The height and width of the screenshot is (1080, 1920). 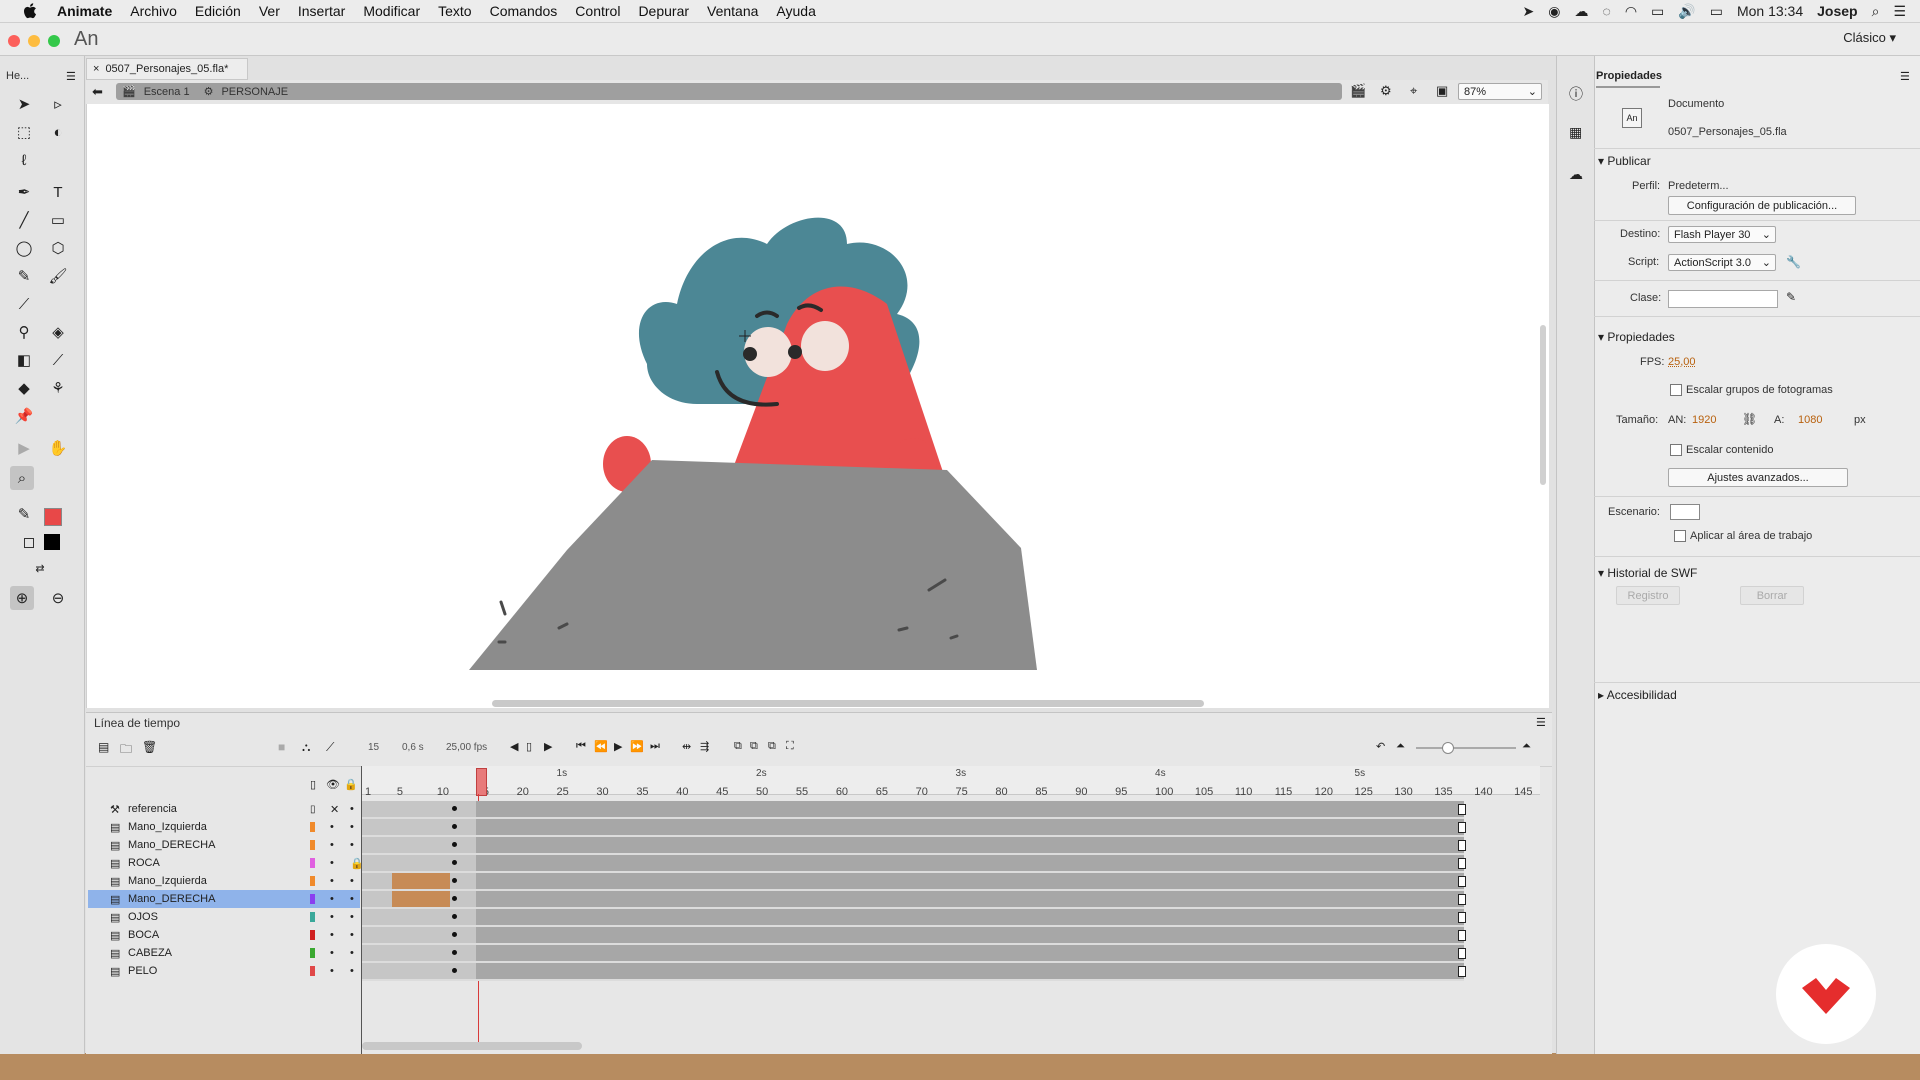 I want to click on width-value: 1920, so click(x=1704, y=420).